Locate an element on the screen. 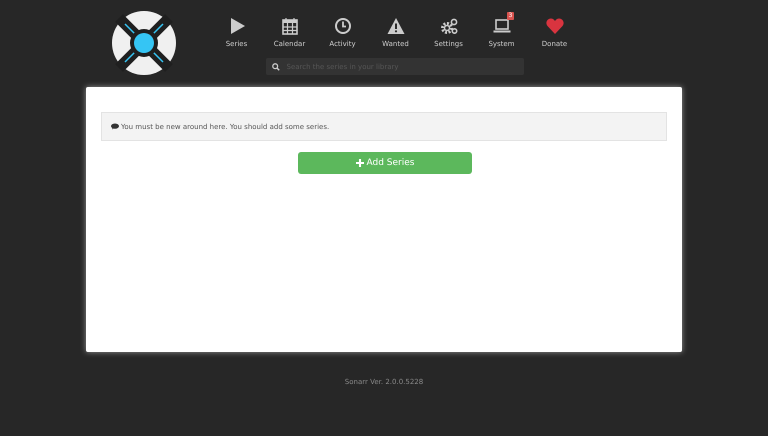 The width and height of the screenshot is (768, 436). heart-icon is located at coordinates (555, 26).